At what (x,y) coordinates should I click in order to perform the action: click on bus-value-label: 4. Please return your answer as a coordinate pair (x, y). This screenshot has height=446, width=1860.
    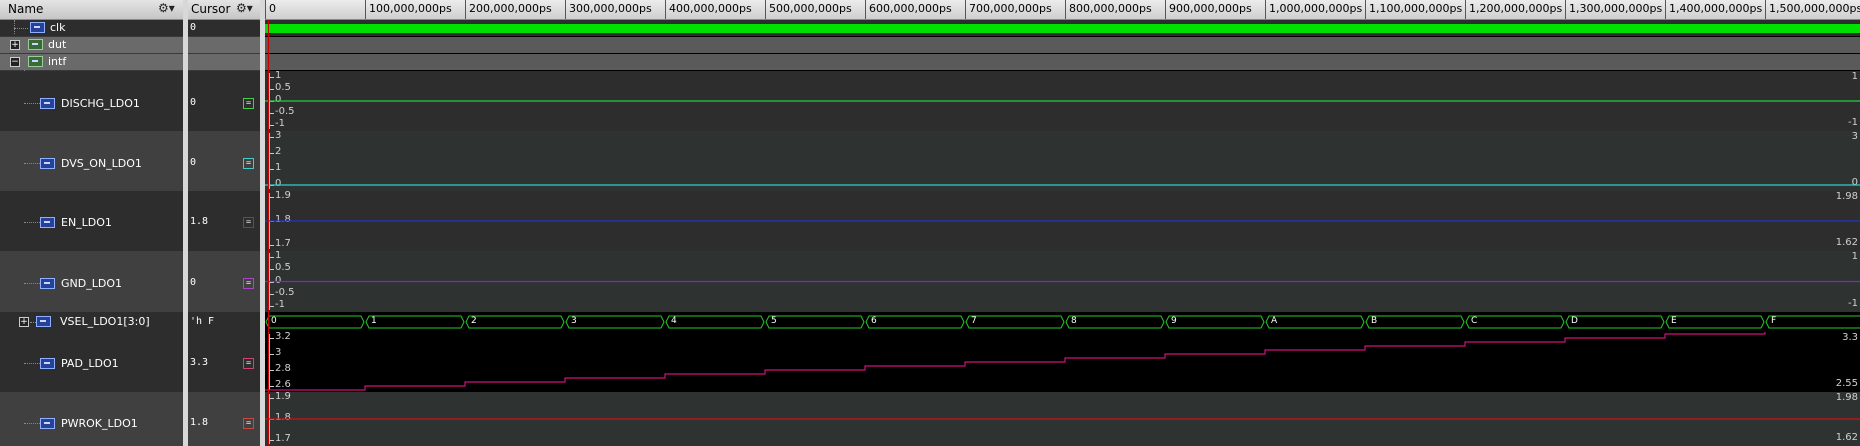
    Looking at the image, I should click on (674, 321).